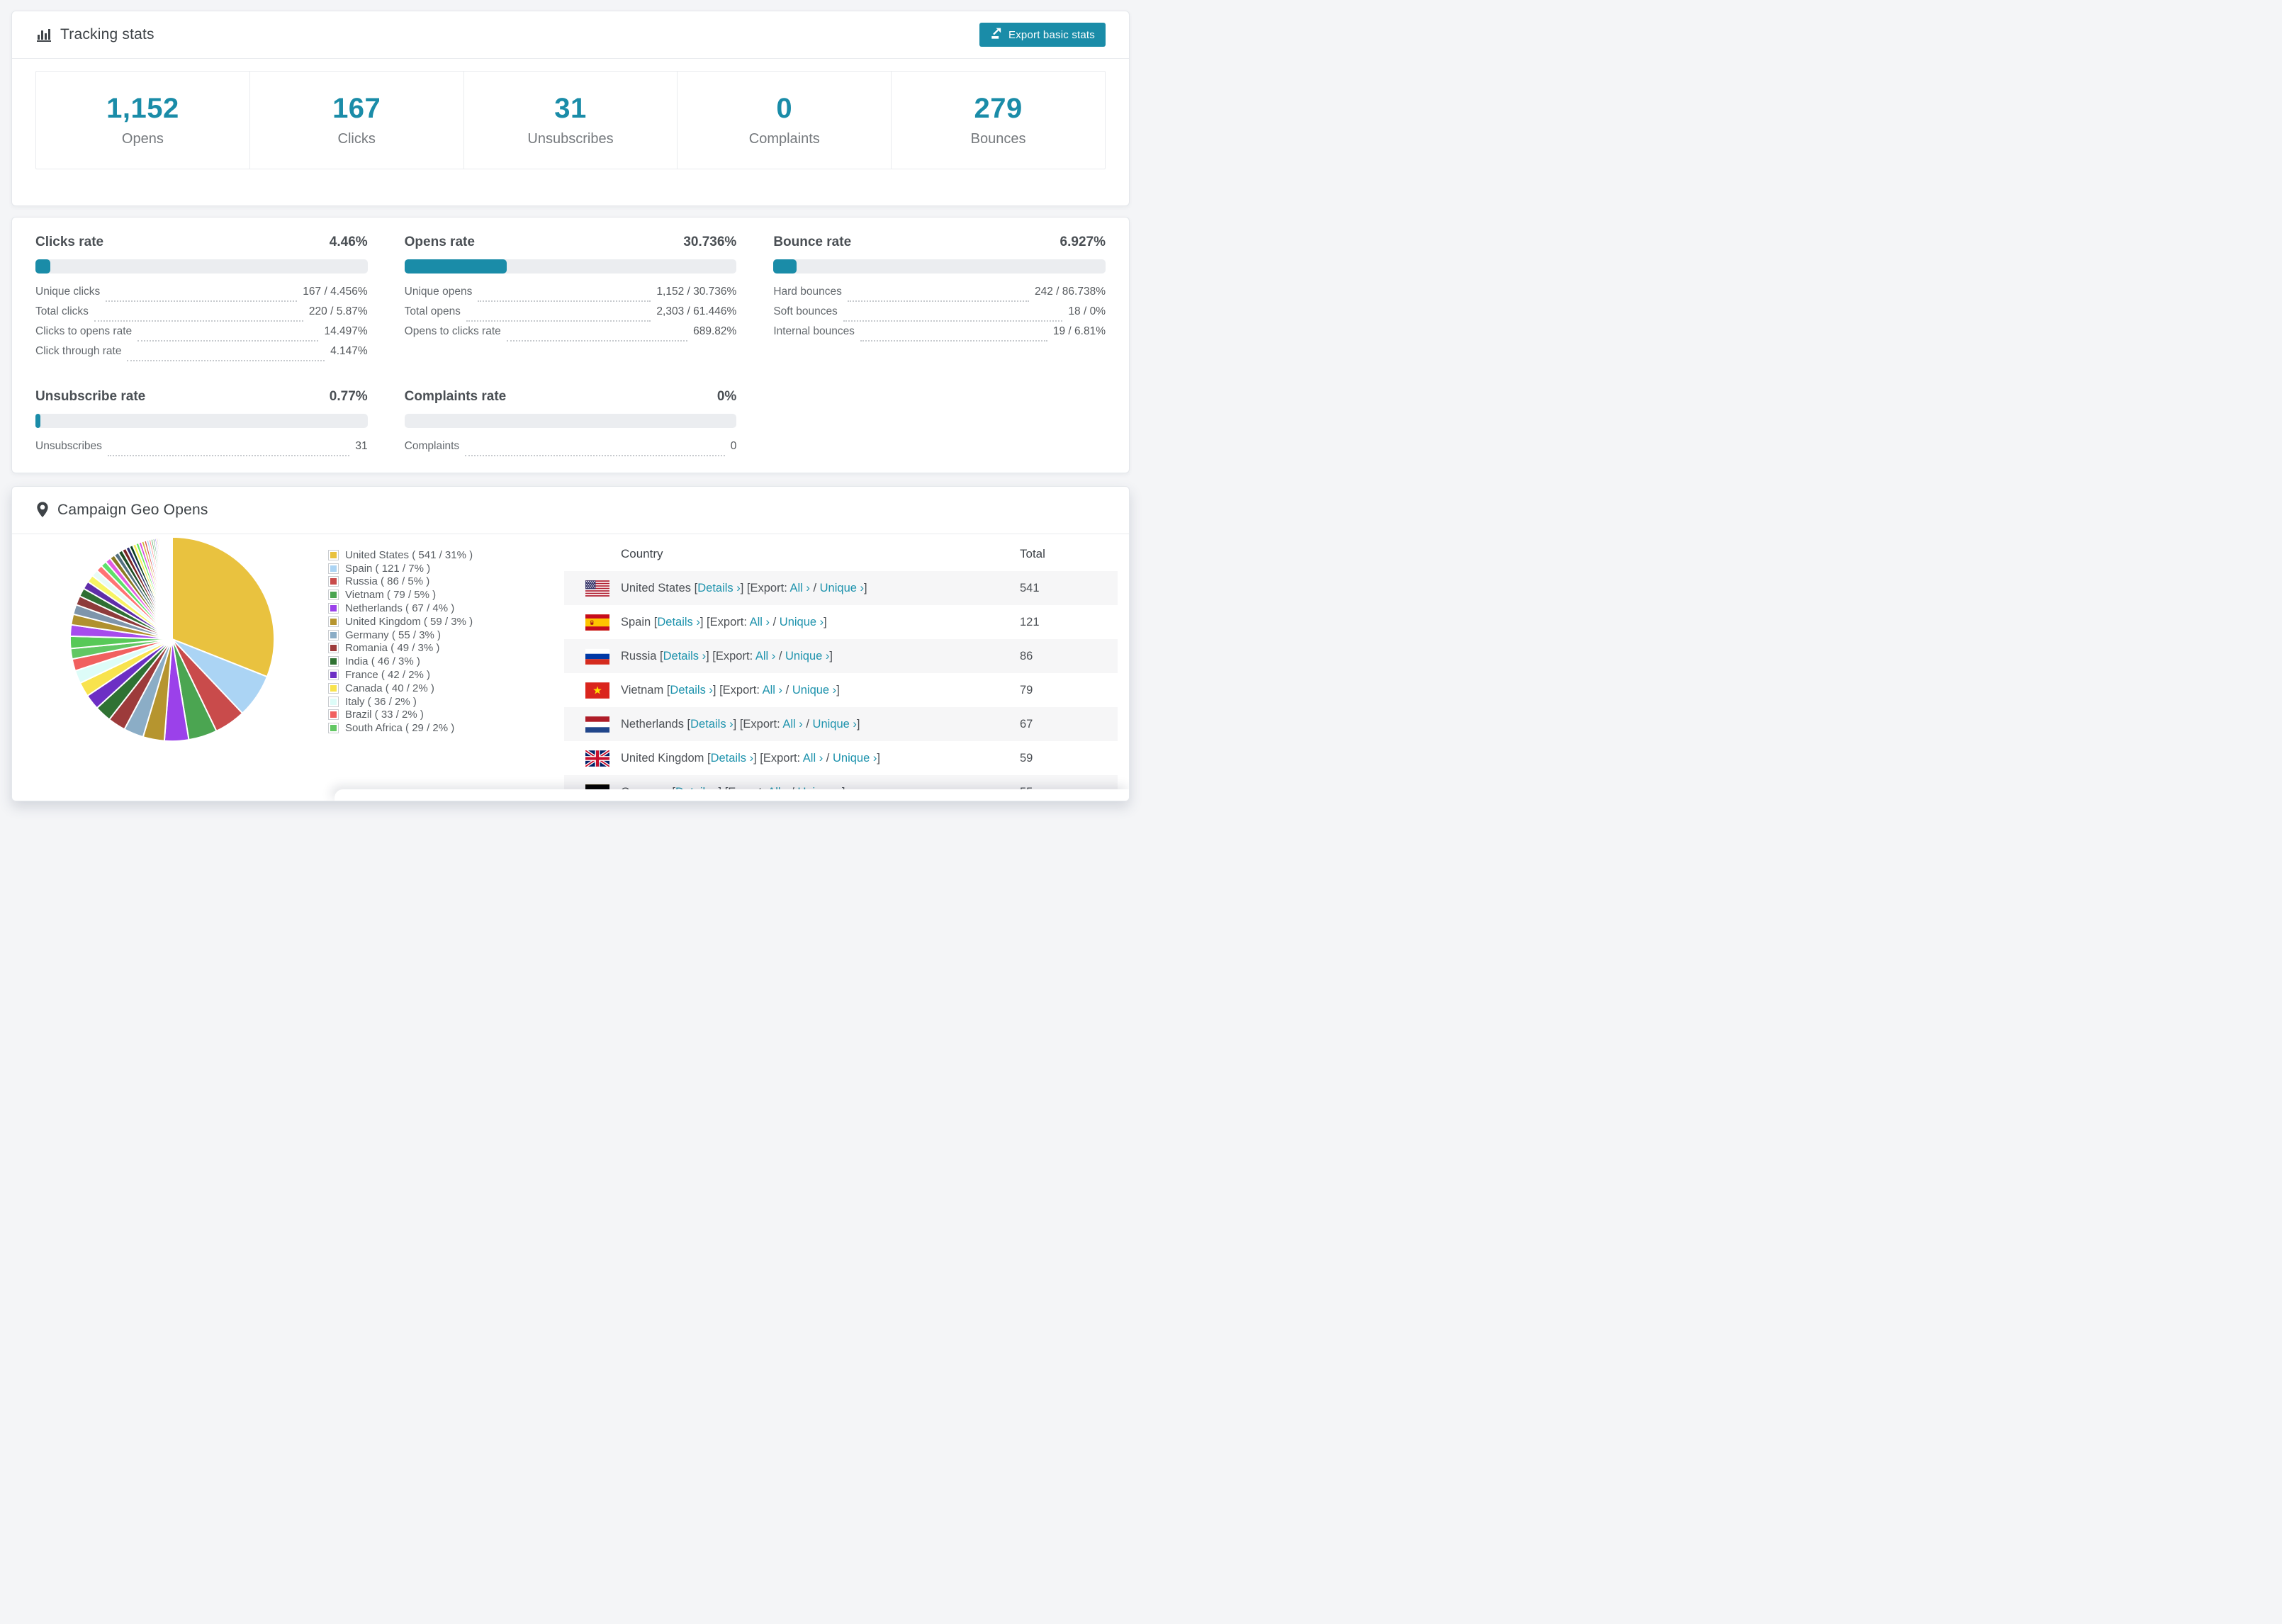  What do you see at coordinates (439, 242) in the screenshot?
I see `rate-title: Opens rate` at bounding box center [439, 242].